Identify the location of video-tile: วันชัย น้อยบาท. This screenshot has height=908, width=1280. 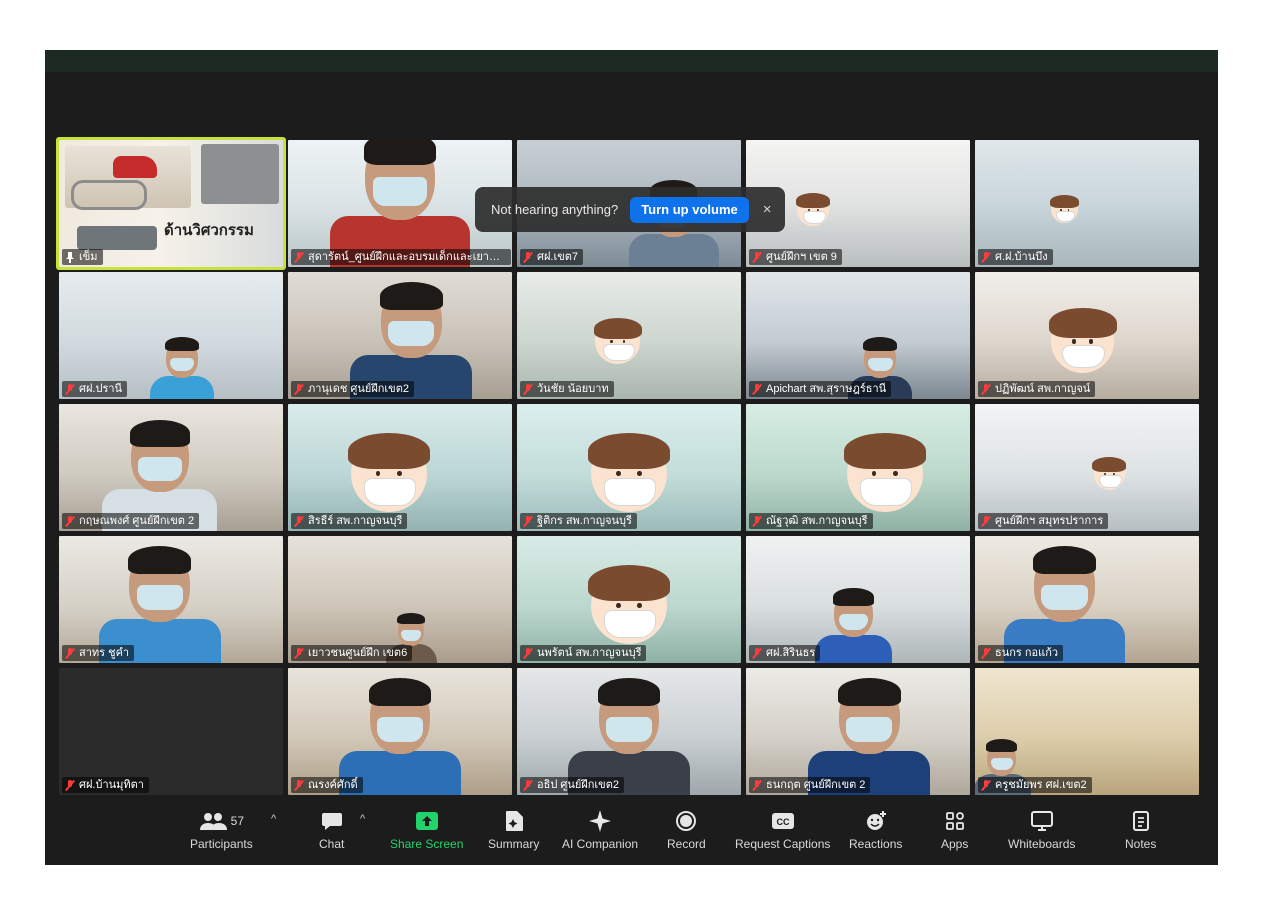
(629, 335).